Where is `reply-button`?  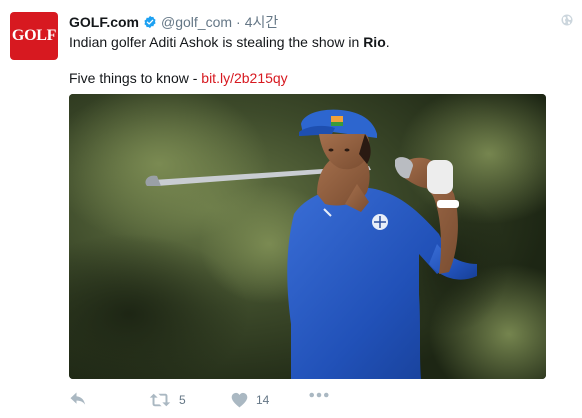 reply-button is located at coordinates (78, 400).